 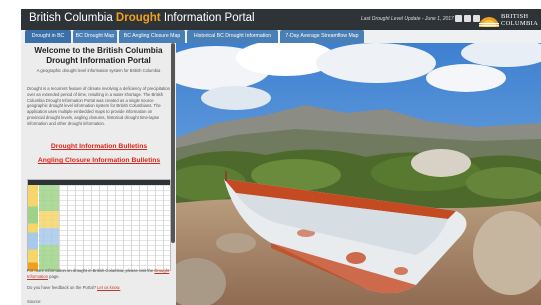 What do you see at coordinates (99, 146) in the screenshot?
I see `drought-information-bulletins-link: Drought Information Bulletins` at bounding box center [99, 146].